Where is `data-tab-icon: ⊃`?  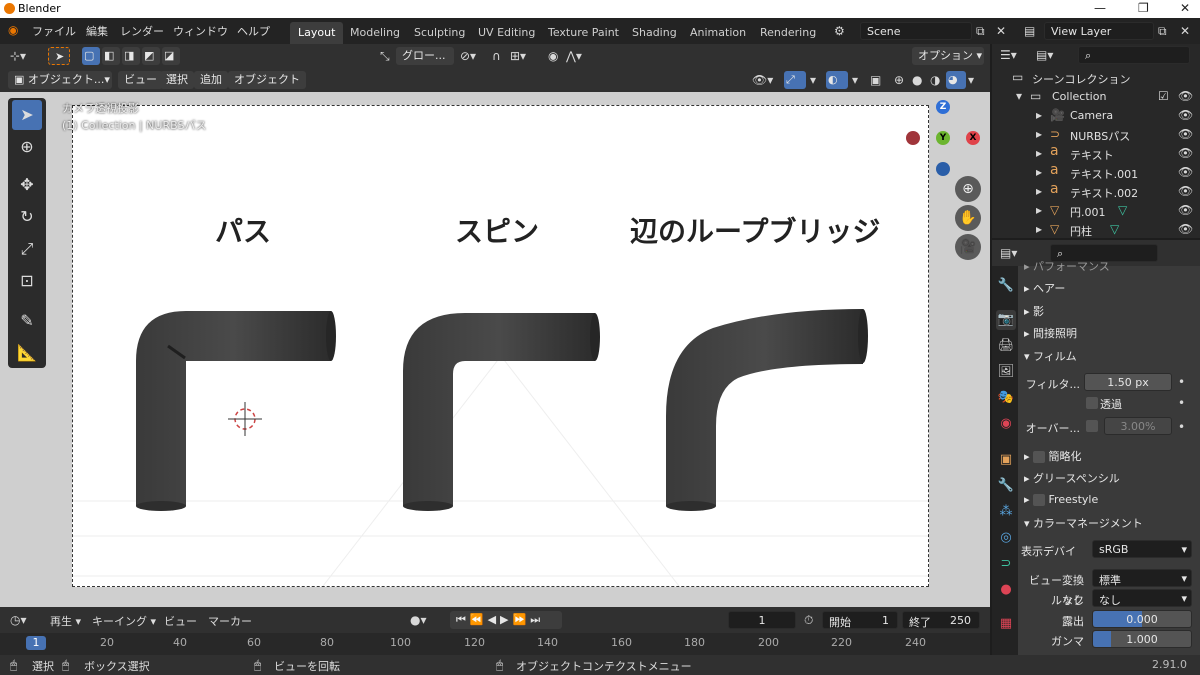 data-tab-icon: ⊃ is located at coordinates (1006, 564).